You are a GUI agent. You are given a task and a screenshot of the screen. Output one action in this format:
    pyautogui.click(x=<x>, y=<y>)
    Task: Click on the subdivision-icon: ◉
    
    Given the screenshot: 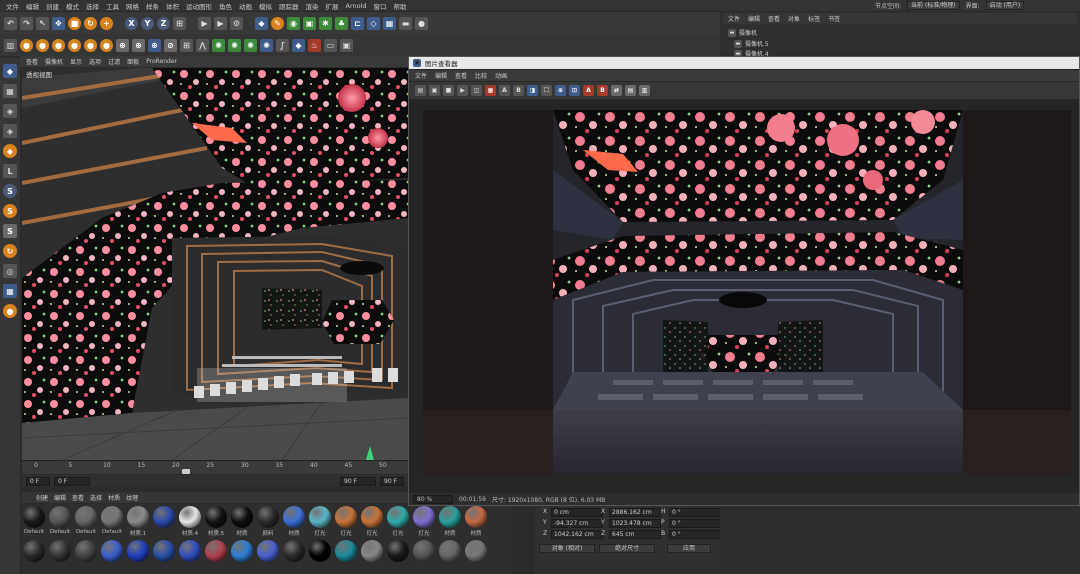 What is the action you would take?
    pyautogui.click(x=293, y=23)
    